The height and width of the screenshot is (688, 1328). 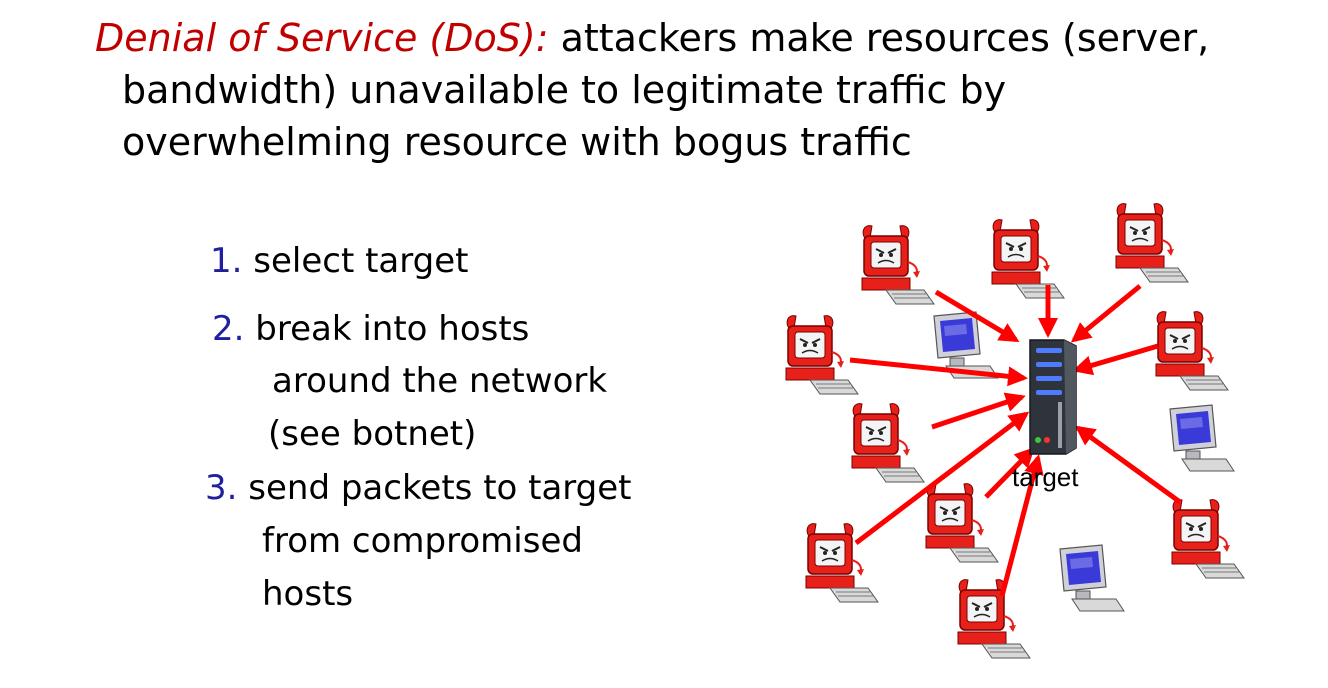 I want to click on step-2-line-3: (see botnet), so click(x=372, y=434).